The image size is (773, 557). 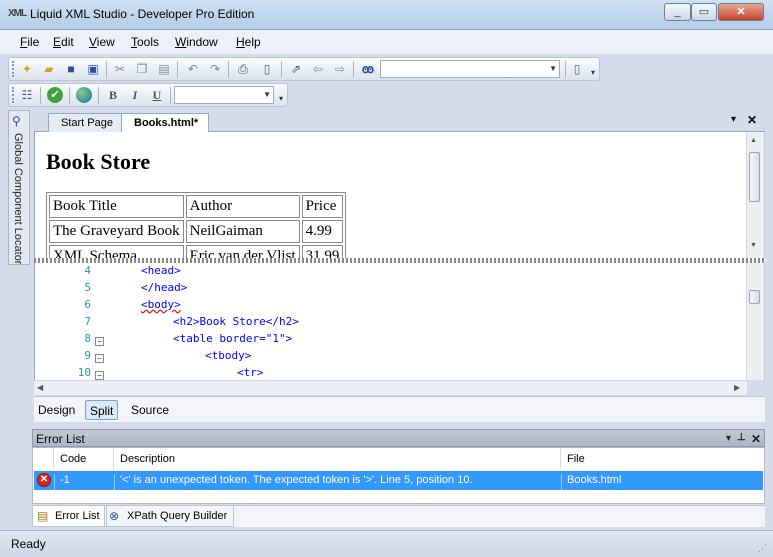 I want to click on cut-icon: ✂, so click(x=120, y=69).